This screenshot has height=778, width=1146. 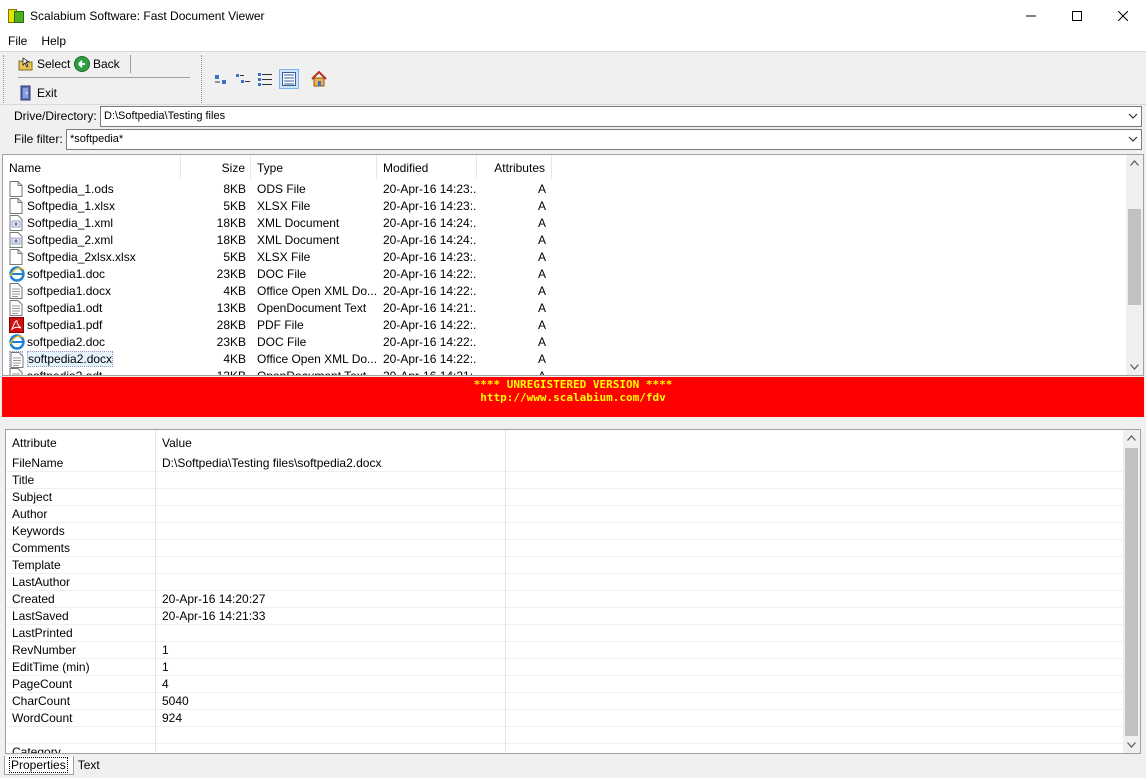 I want to click on property-row: Title, so click(x=565, y=480).